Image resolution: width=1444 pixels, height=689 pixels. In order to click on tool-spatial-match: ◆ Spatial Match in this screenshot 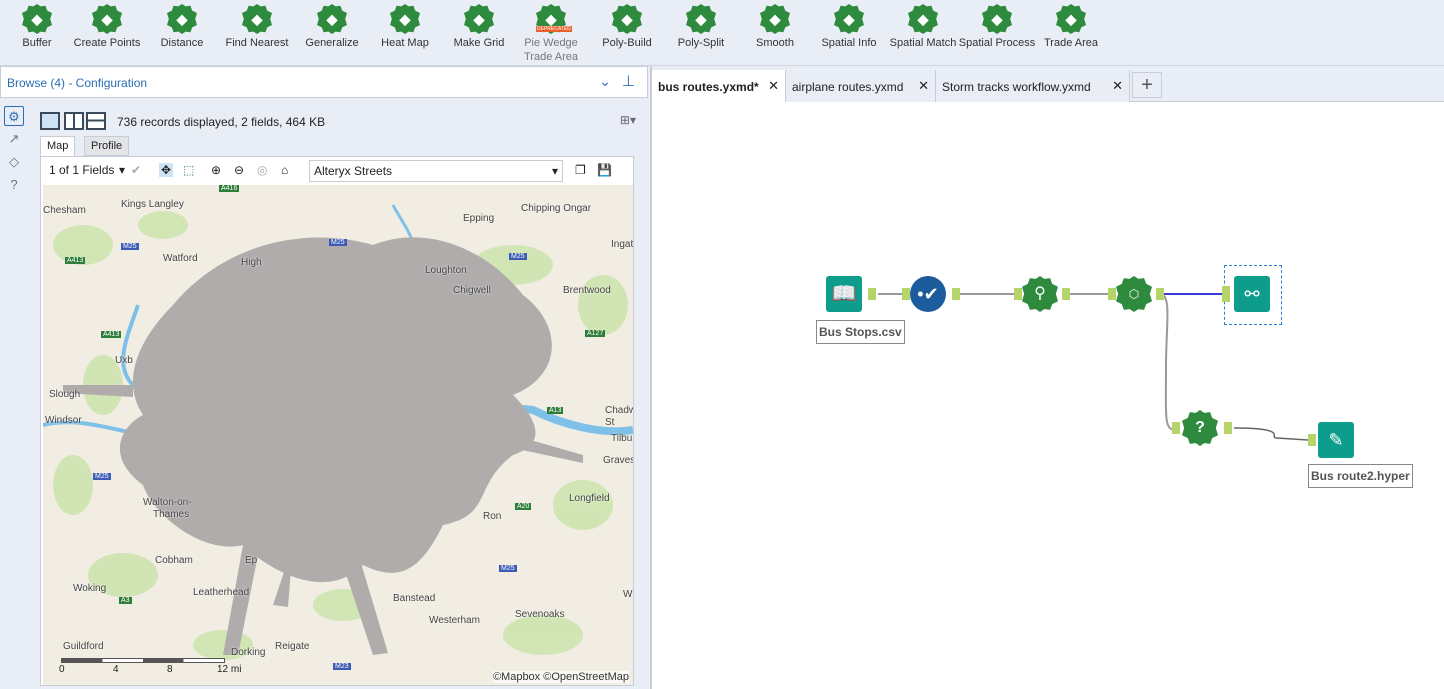, I will do `click(923, 27)`.